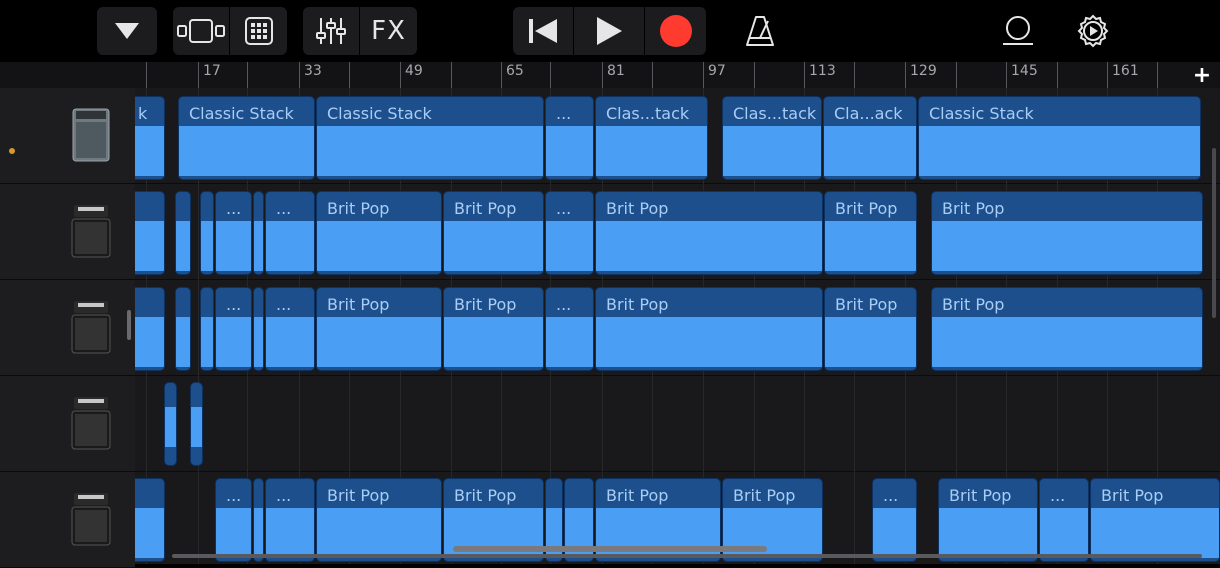 The height and width of the screenshot is (568, 1220). Describe the element at coordinates (1214, 233) in the screenshot. I see `vertical-scrollbar` at that location.